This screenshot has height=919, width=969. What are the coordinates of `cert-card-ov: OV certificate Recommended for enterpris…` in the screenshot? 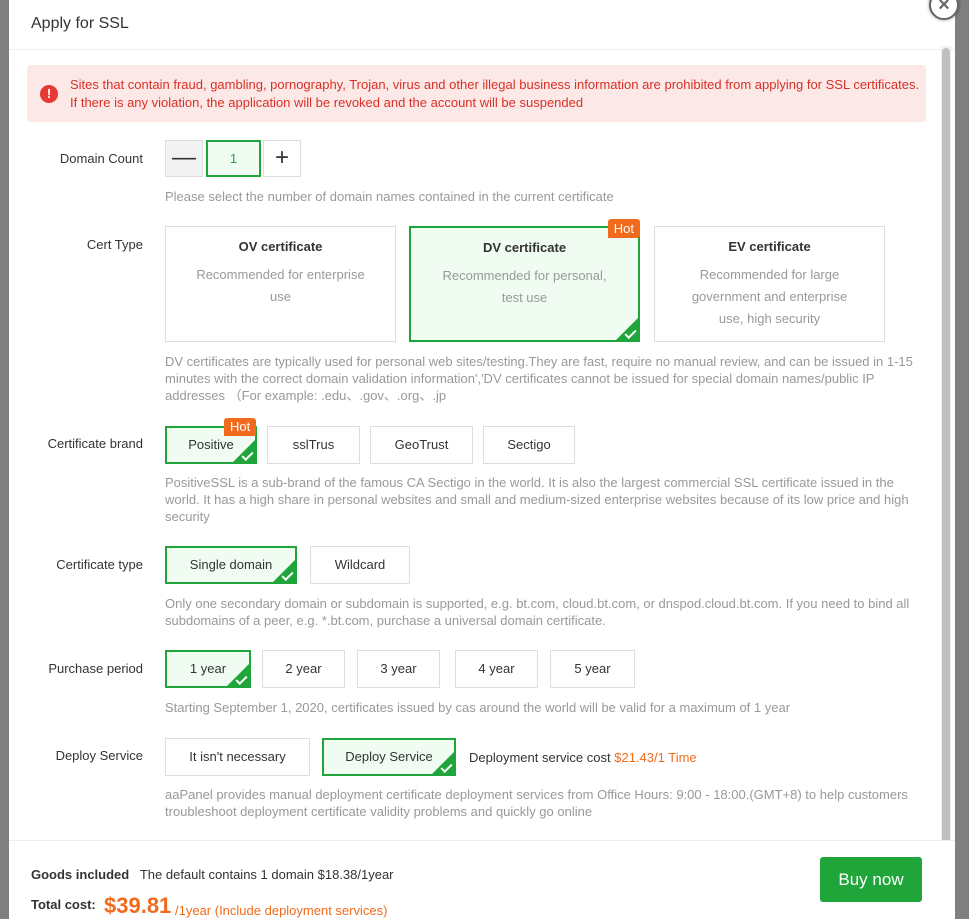 It's located at (280, 284).